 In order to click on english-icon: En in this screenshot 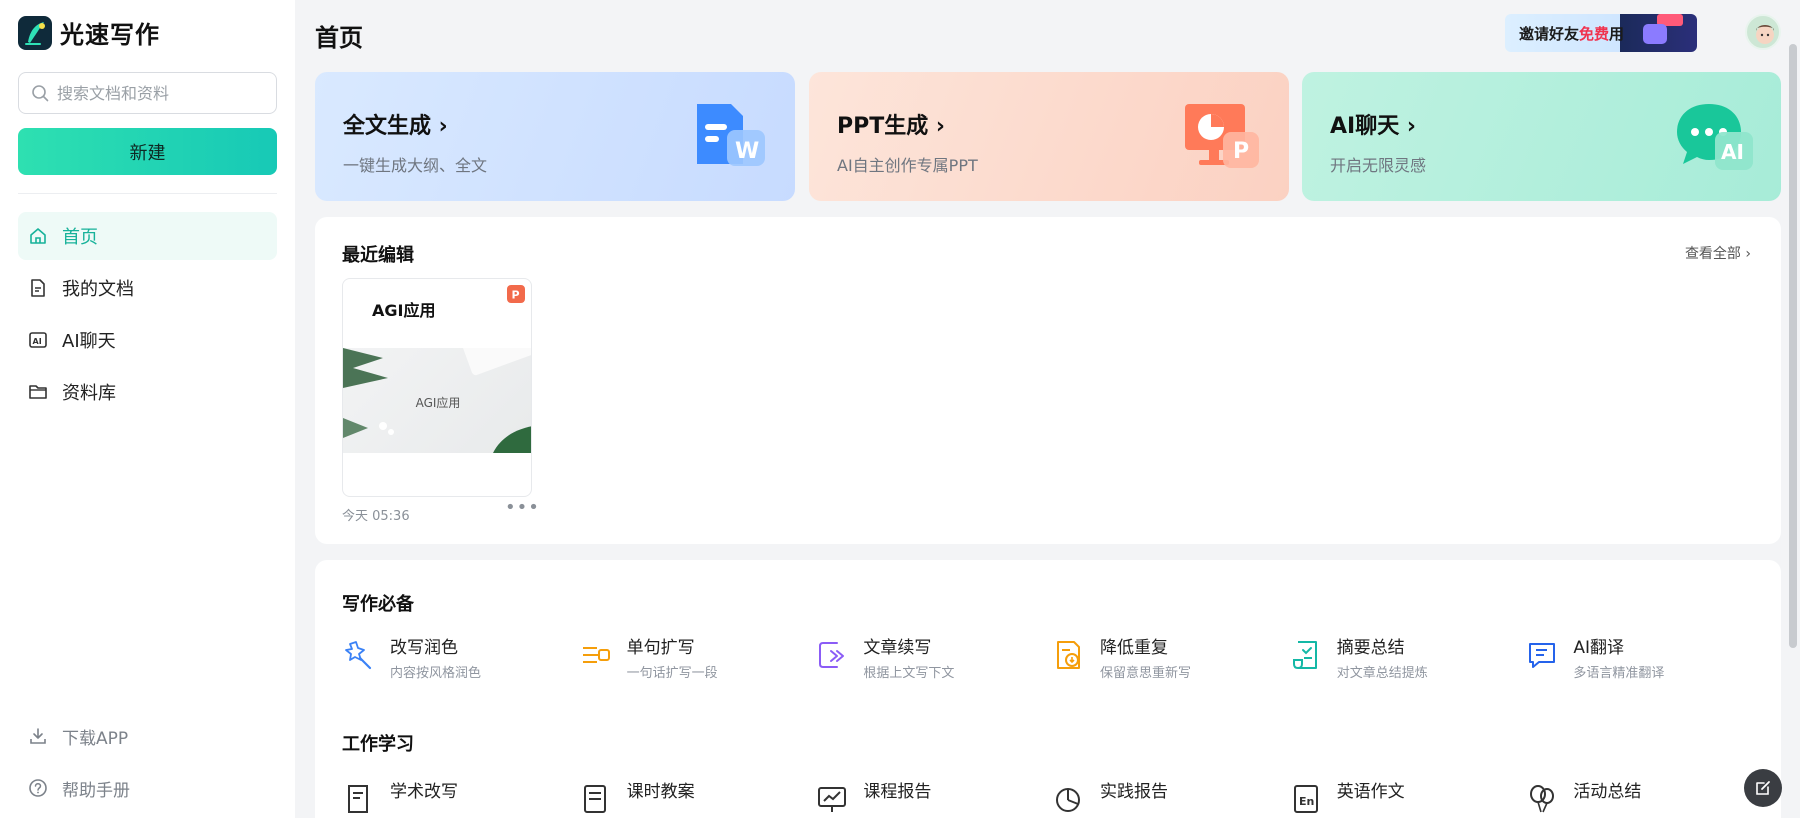, I will do `click(1305, 799)`.